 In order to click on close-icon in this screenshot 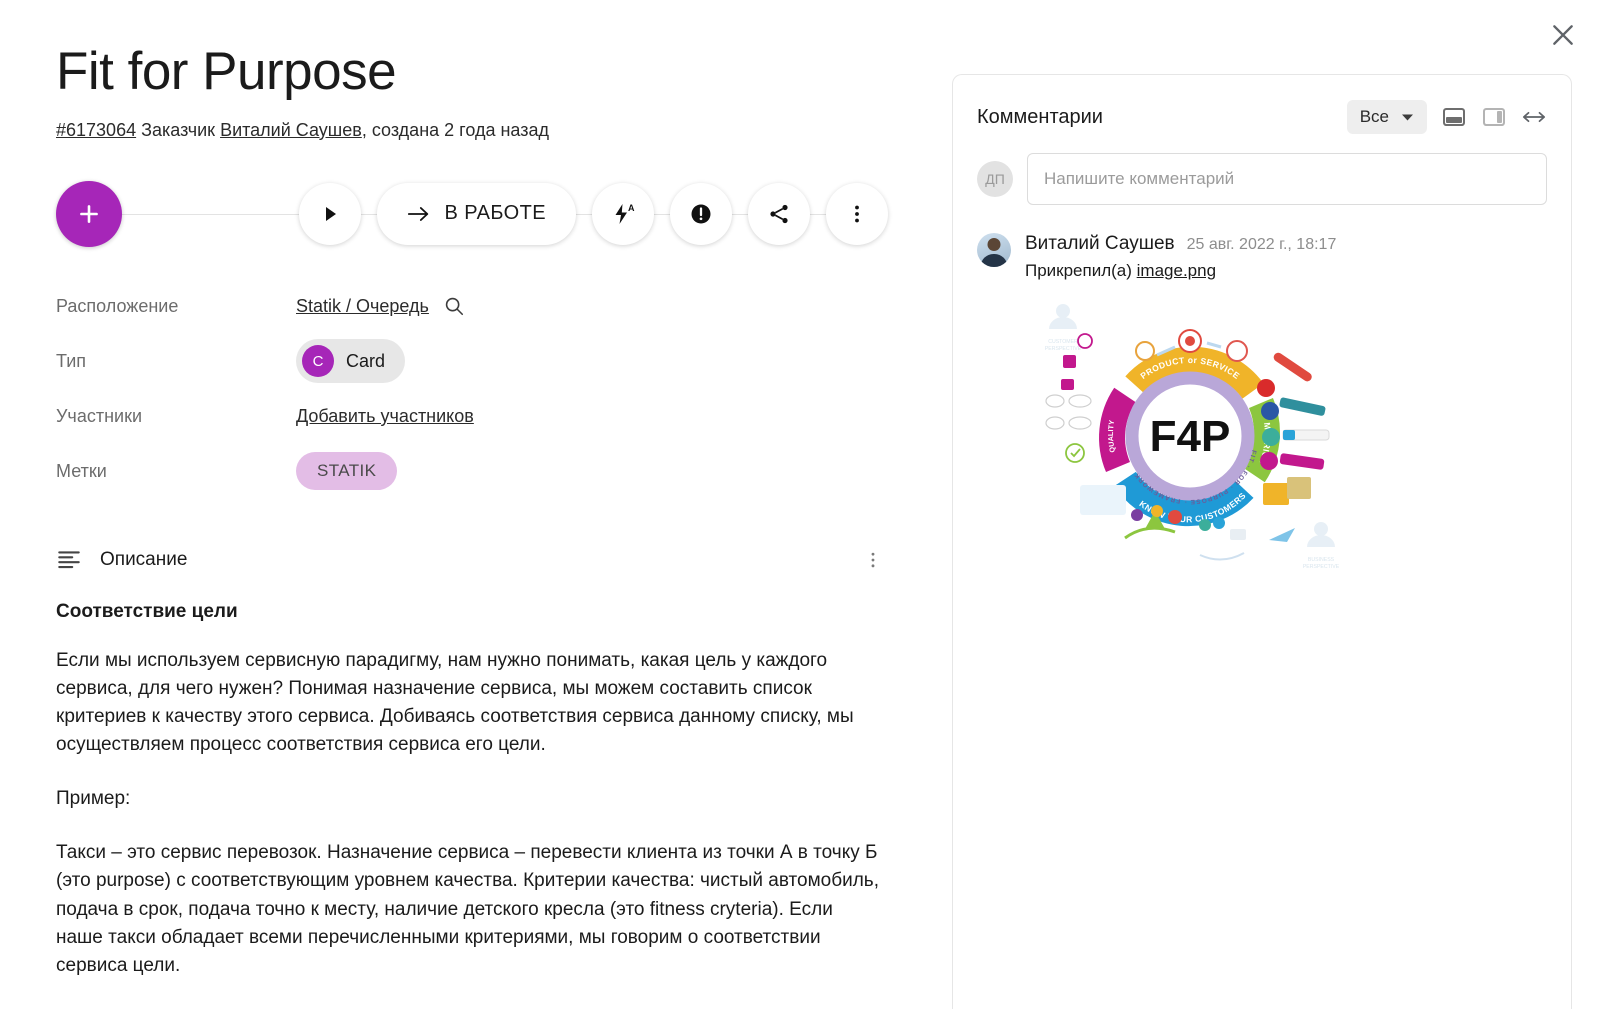, I will do `click(1563, 35)`.